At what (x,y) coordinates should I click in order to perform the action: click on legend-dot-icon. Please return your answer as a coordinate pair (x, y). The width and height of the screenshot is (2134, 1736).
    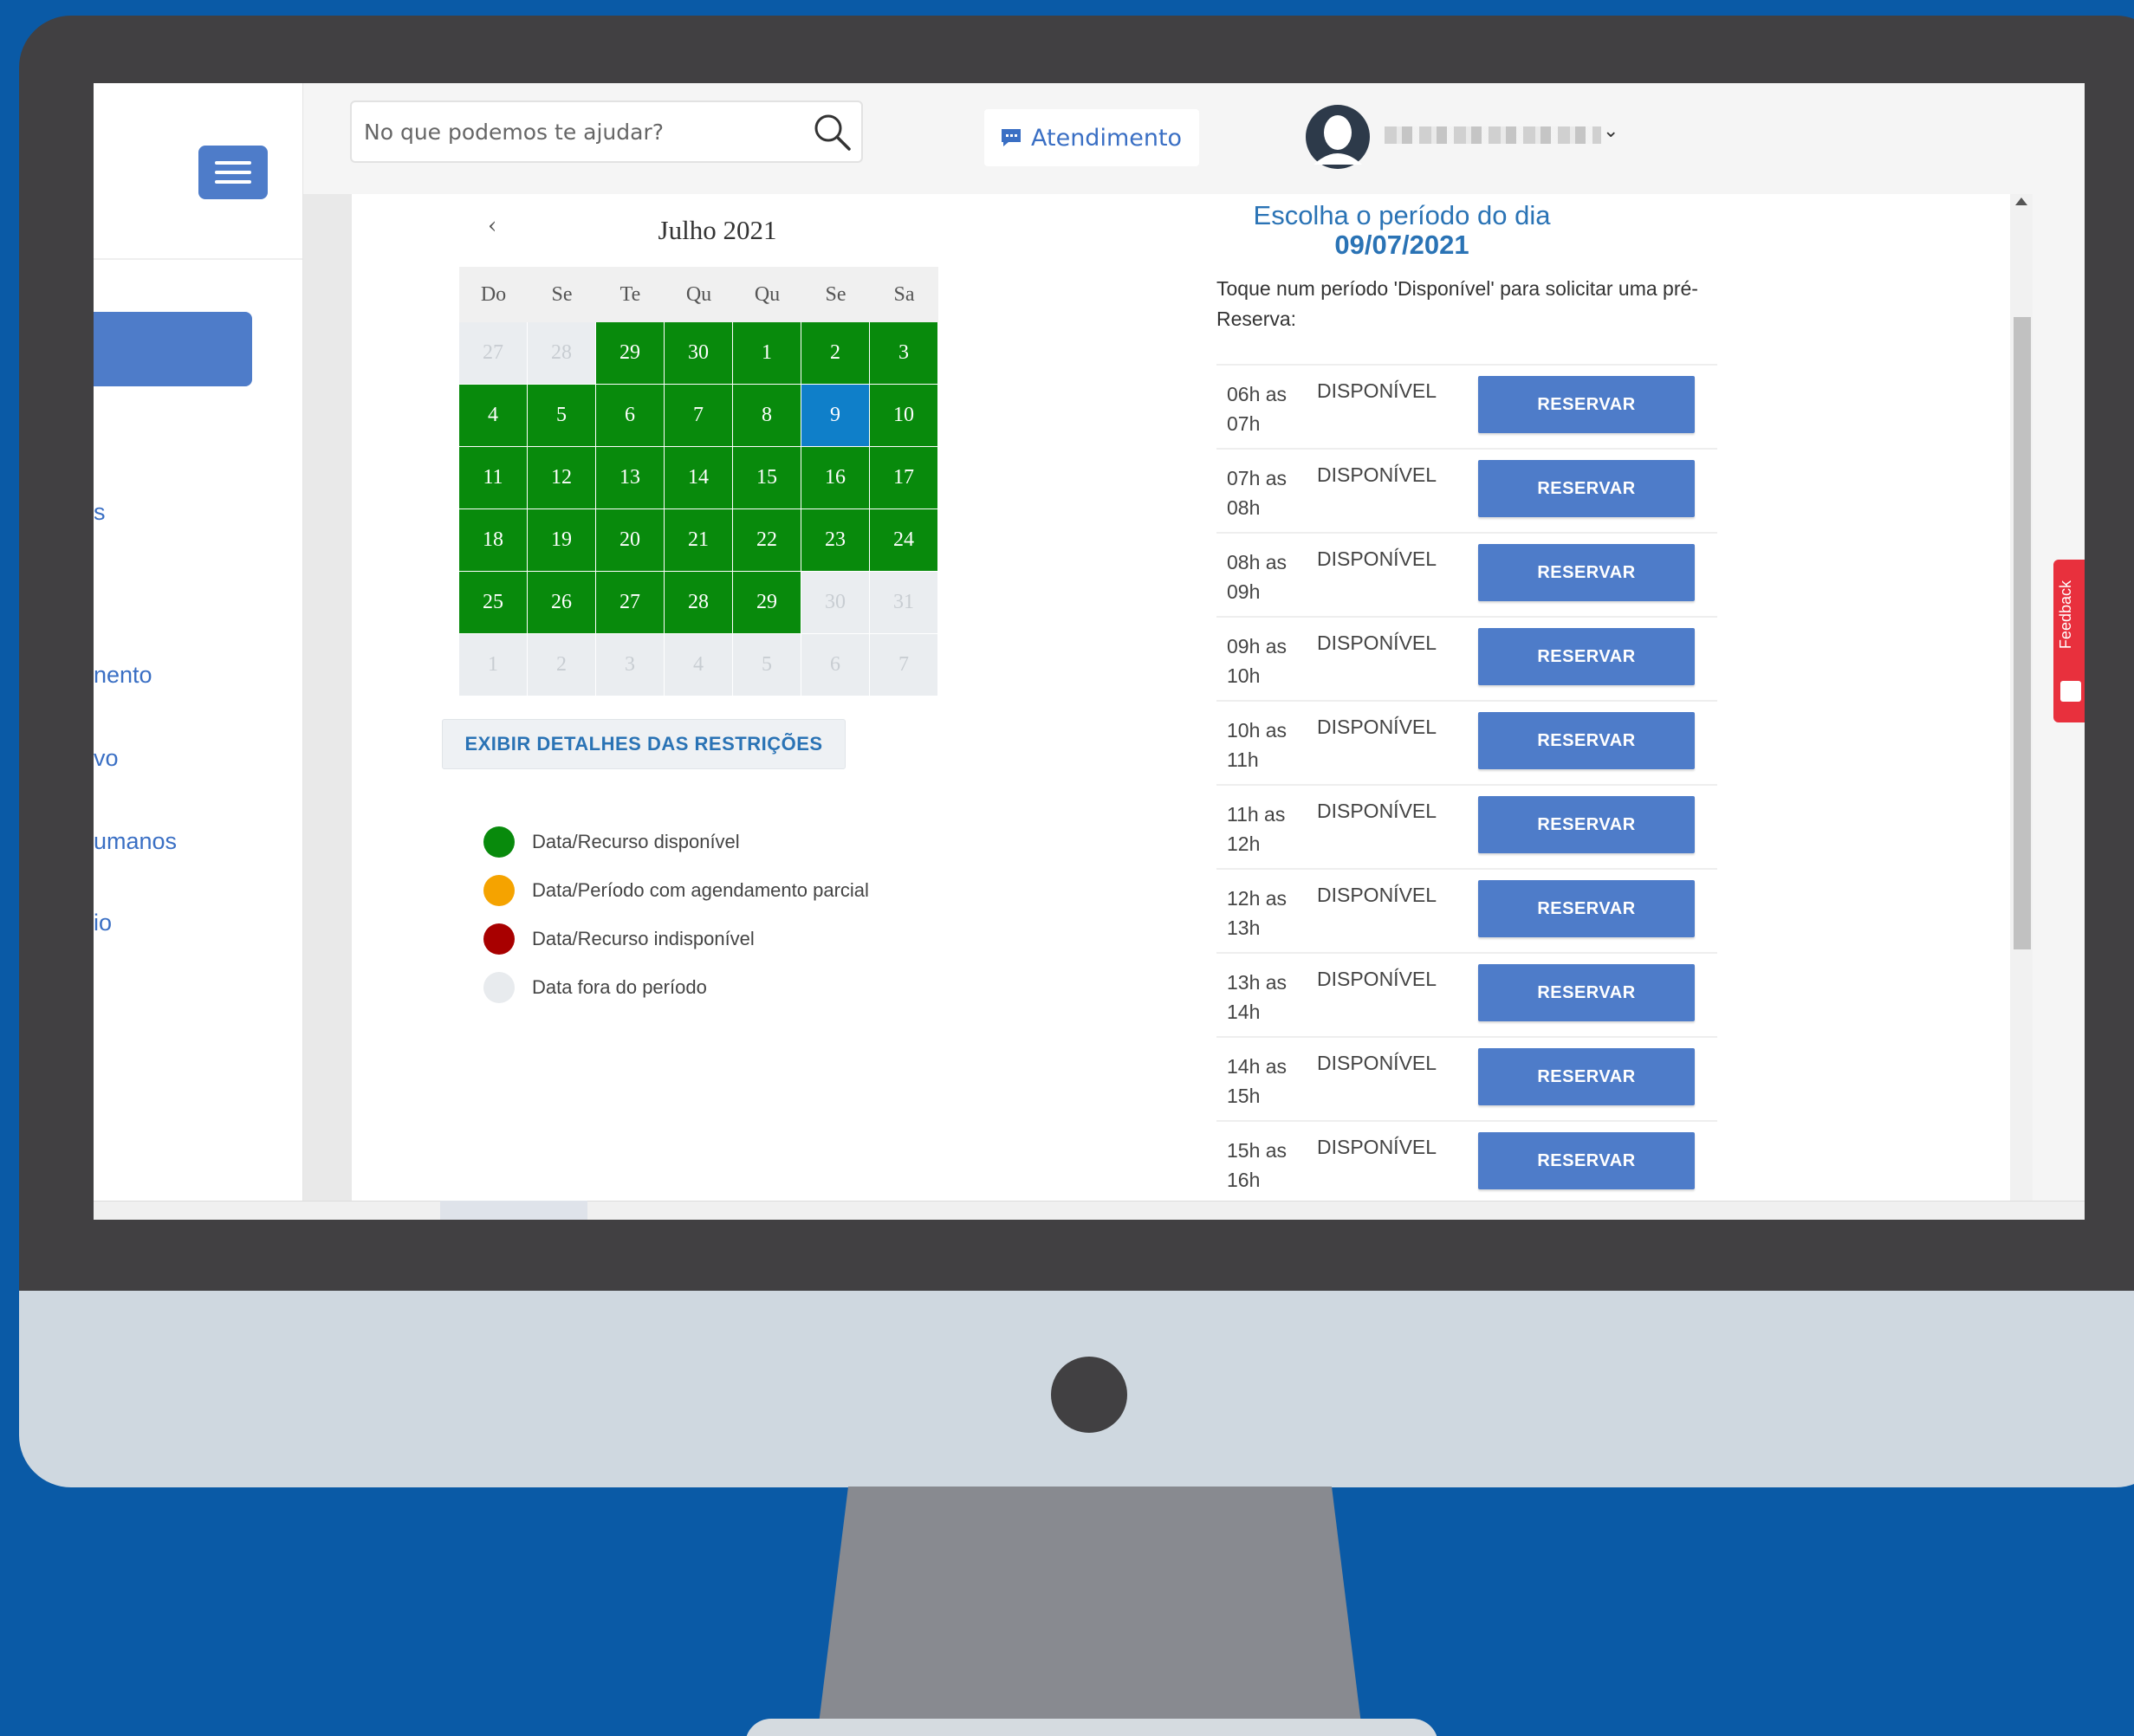
    Looking at the image, I should click on (499, 988).